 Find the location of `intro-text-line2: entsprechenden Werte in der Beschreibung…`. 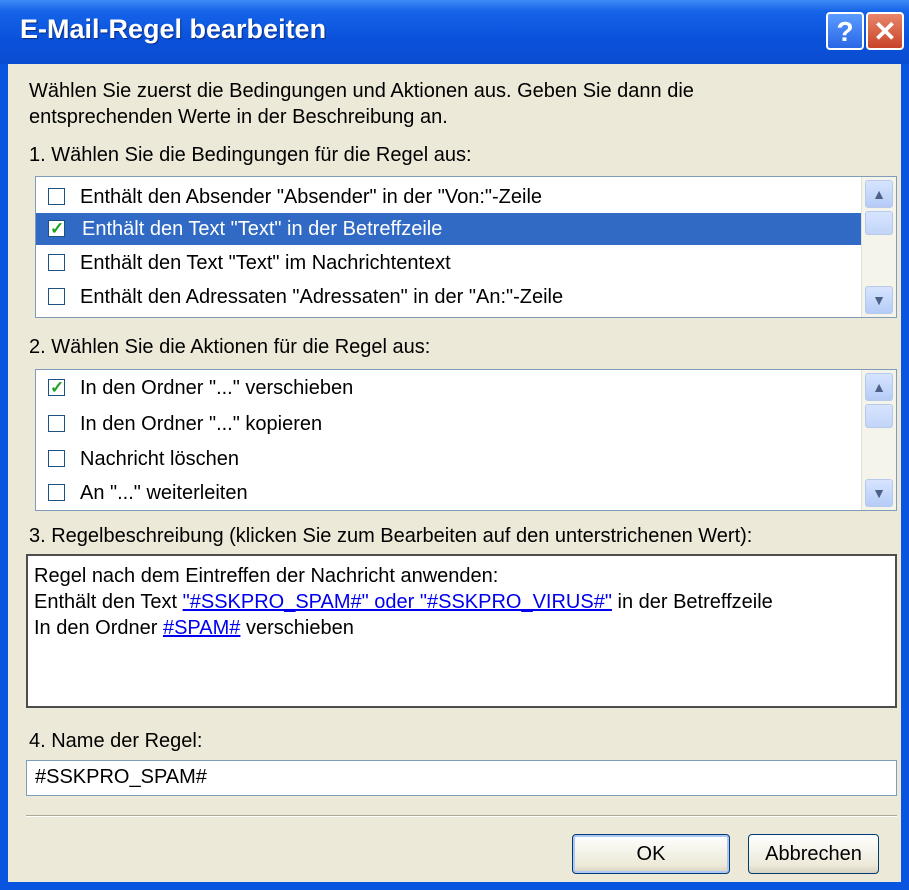

intro-text-line2: entsprechenden Werte in der Beschreibung… is located at coordinates (238, 117).